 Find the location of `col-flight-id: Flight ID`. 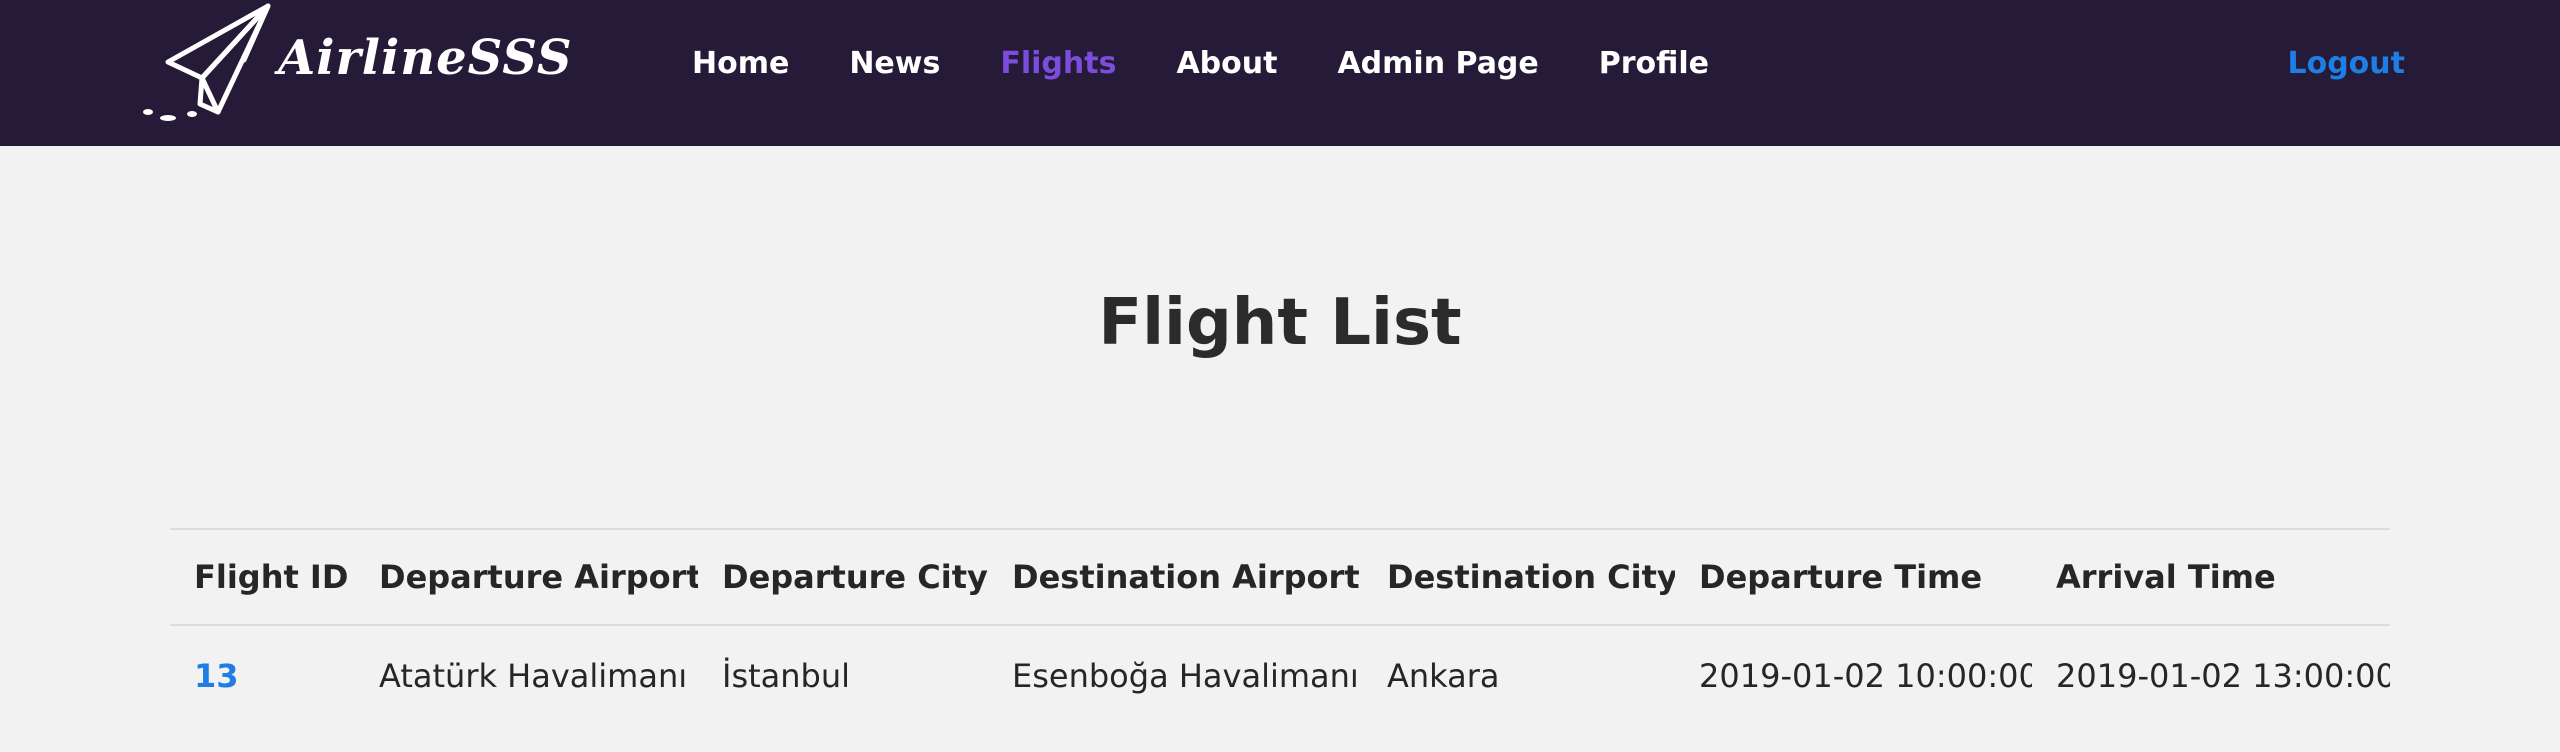

col-flight-id: Flight ID is located at coordinates (271, 577).